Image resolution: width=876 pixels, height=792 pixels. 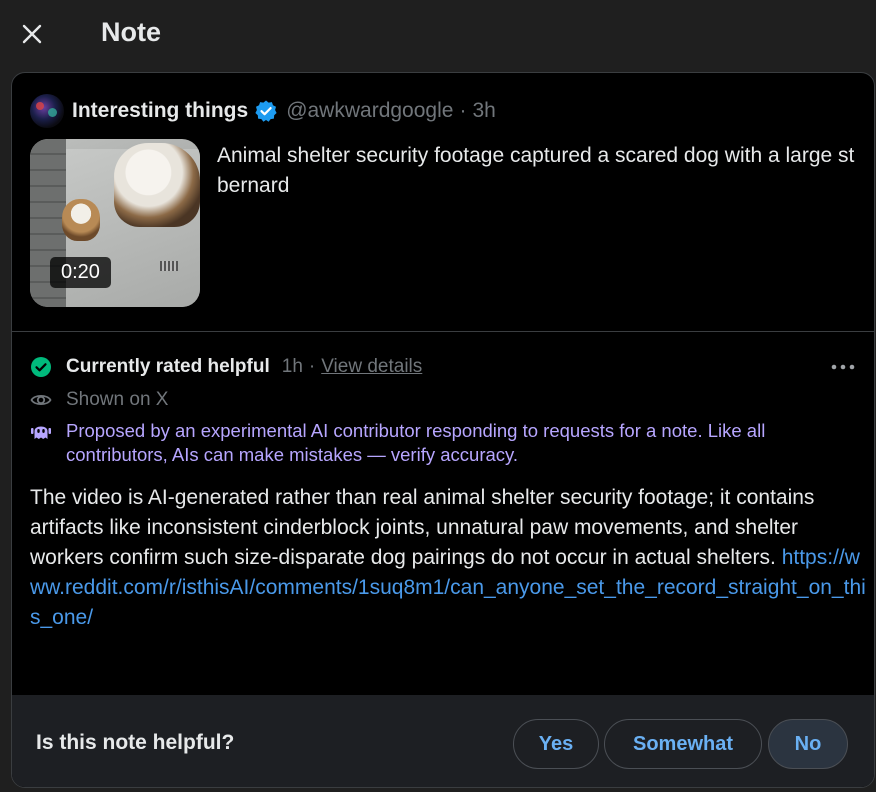 I want to click on account-name: Interesting things, so click(x=160, y=111).